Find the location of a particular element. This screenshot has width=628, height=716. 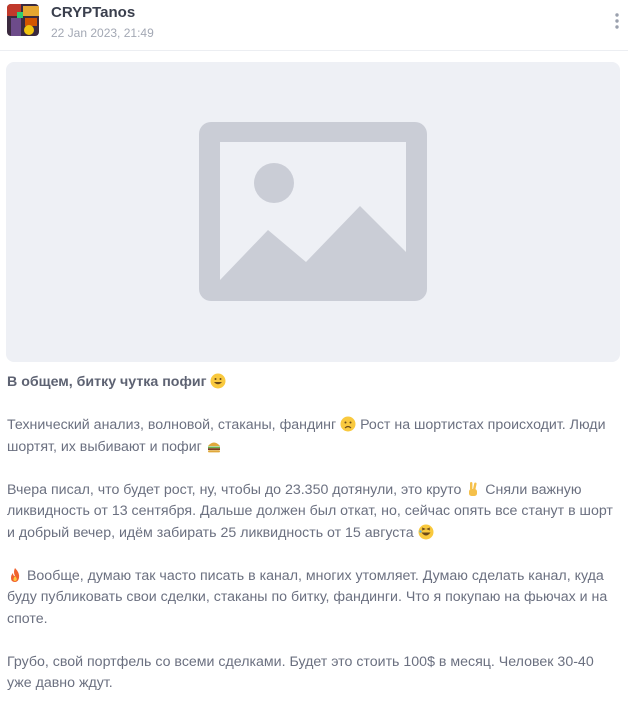

post-date: 22 Jan 2023, 21:49 is located at coordinates (102, 33).